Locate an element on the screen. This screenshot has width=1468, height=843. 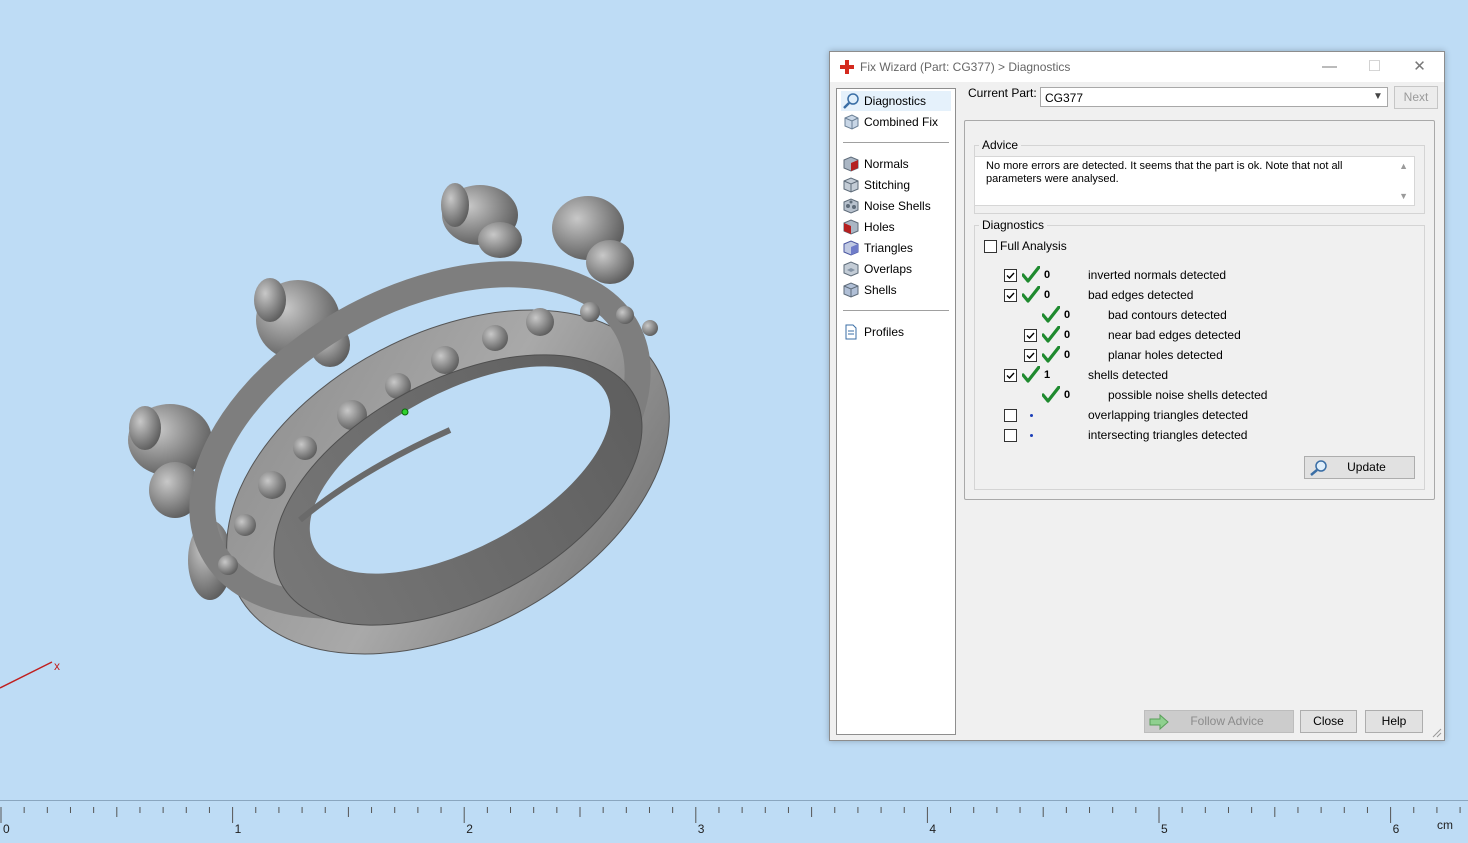
diagnostic-label: shells detected is located at coordinates (1128, 375).